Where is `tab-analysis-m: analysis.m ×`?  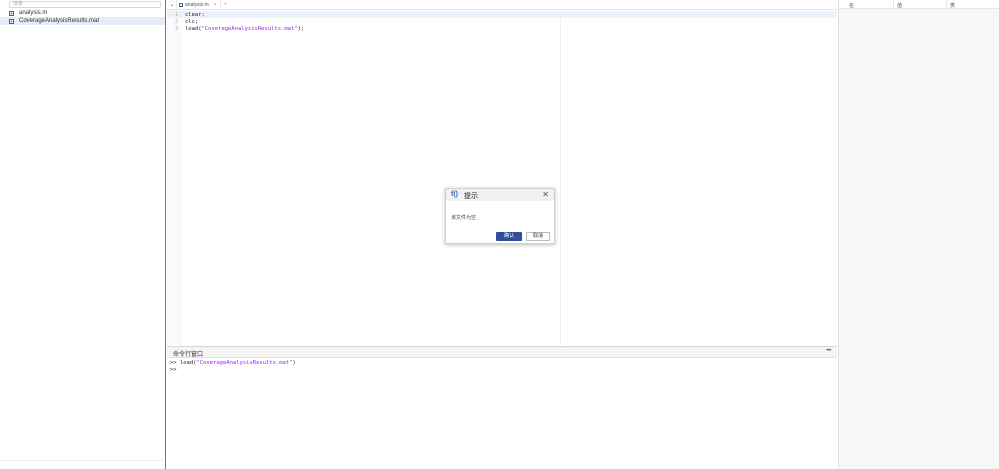
tab-analysis-m: analysis.m × is located at coordinates (198, 5).